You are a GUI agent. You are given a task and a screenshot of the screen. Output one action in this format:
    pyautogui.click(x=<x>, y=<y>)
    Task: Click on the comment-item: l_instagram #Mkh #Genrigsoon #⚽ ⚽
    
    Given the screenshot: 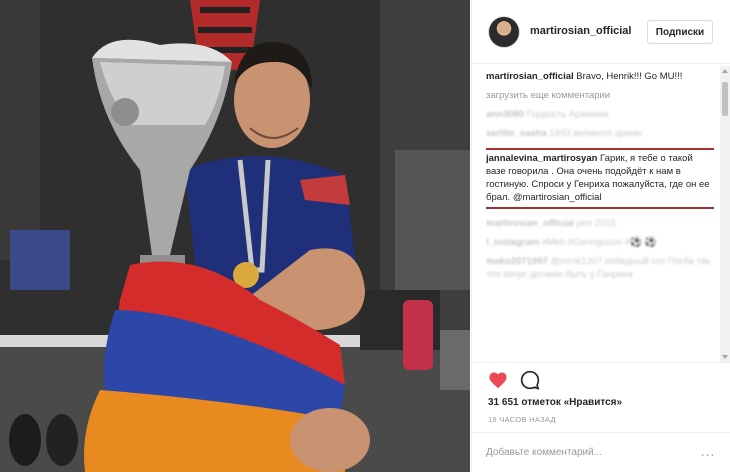 What is the action you would take?
    pyautogui.click(x=600, y=242)
    